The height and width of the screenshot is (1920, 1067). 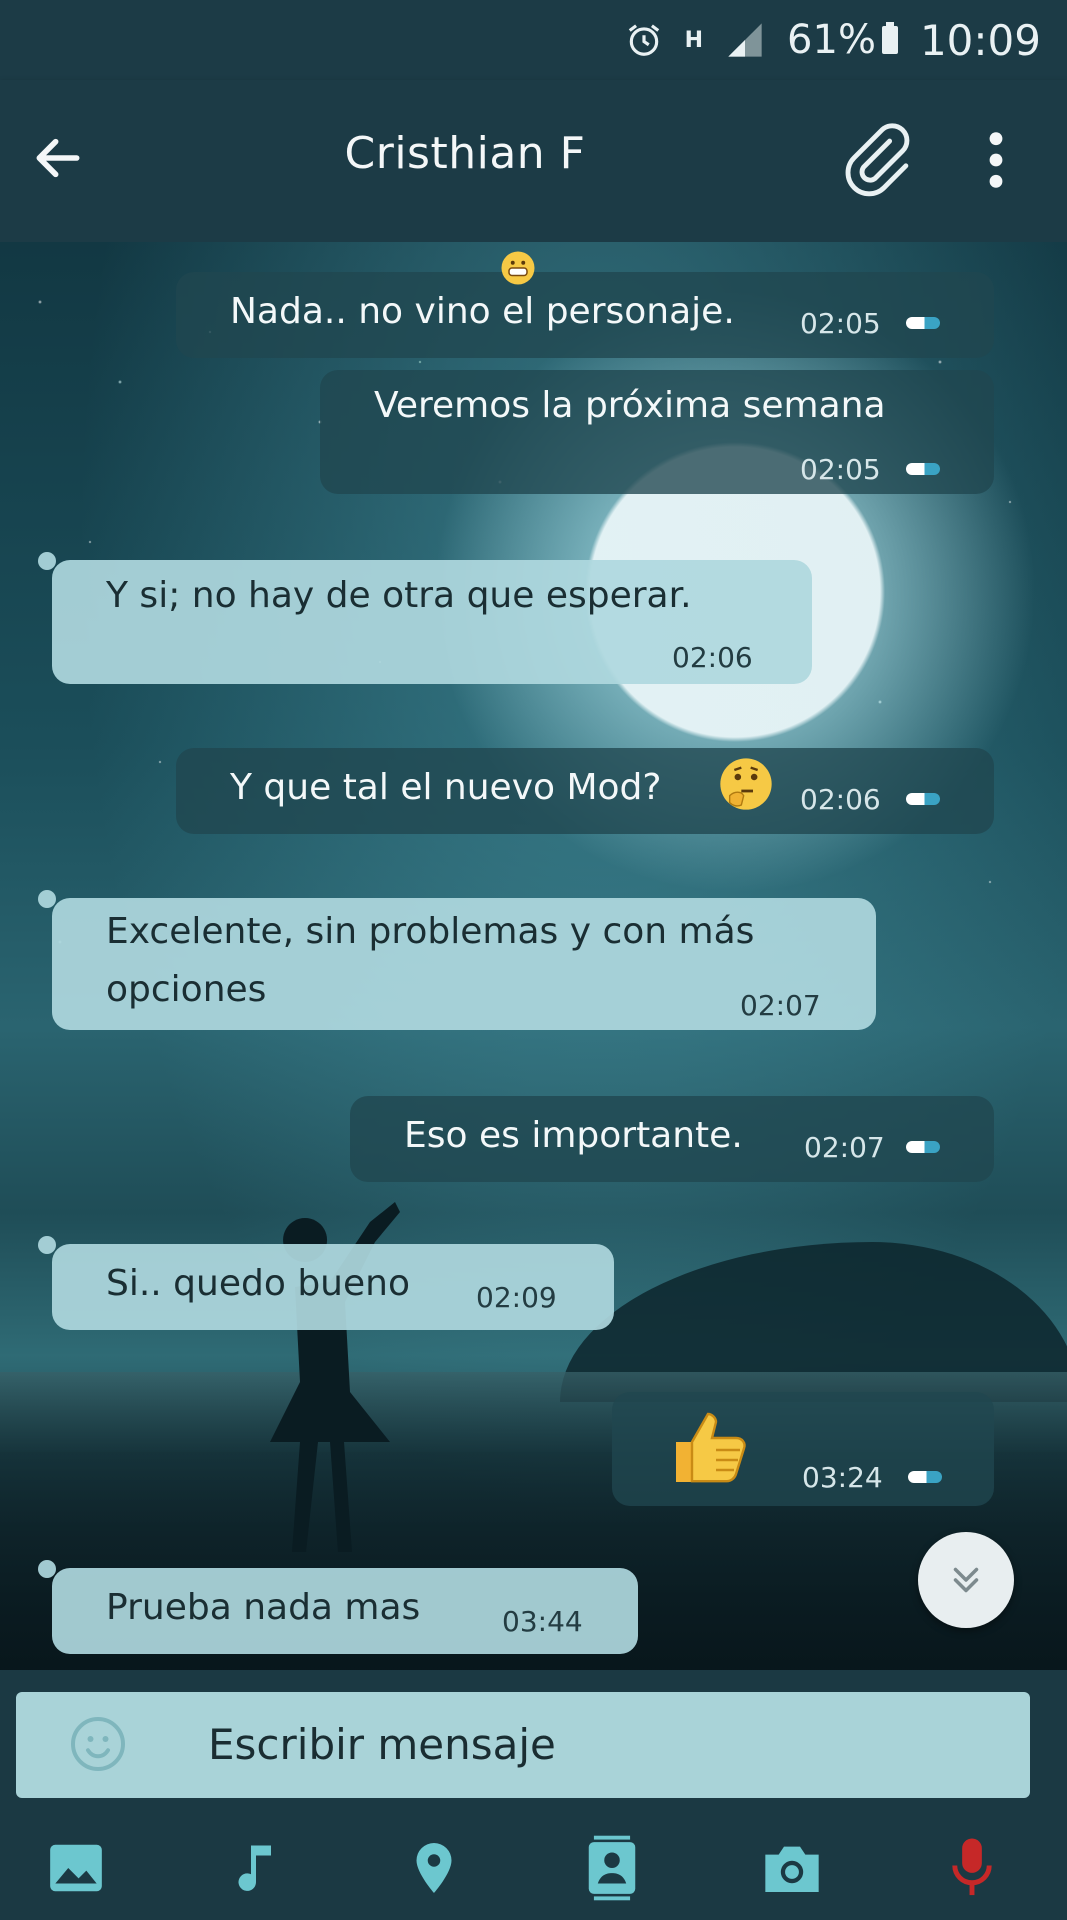 I want to click on paperclip-icon, so click(x=875, y=159).